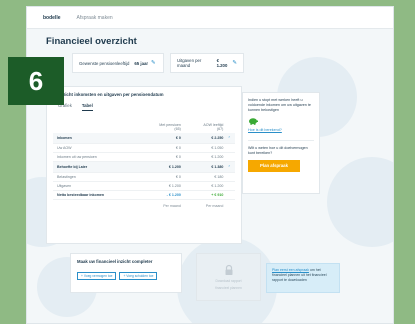 This screenshot has height=324, width=415. What do you see at coordinates (91, 41) in the screenshot?
I see `page-title: Financieel overzicht` at bounding box center [91, 41].